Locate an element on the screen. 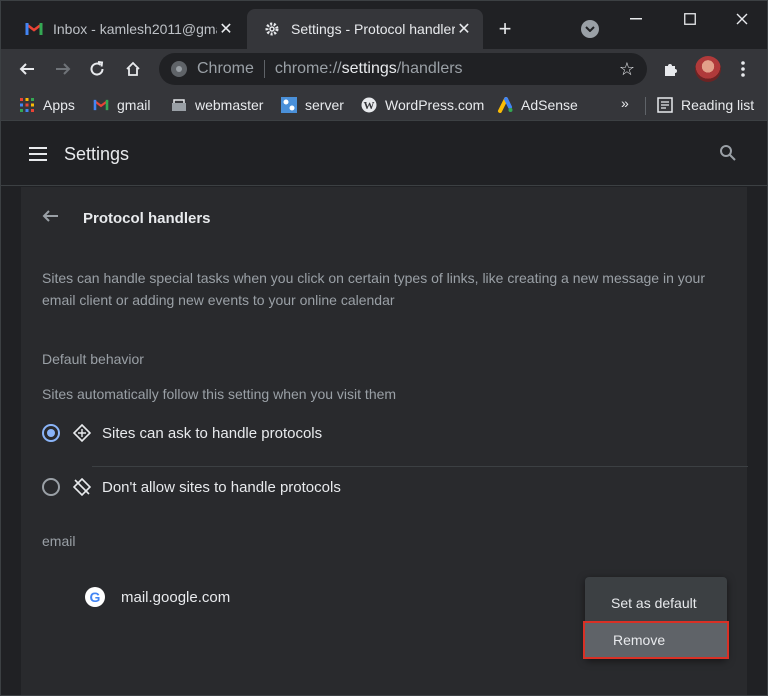 The width and height of the screenshot is (768, 696). forward-button is located at coordinates (63, 69).